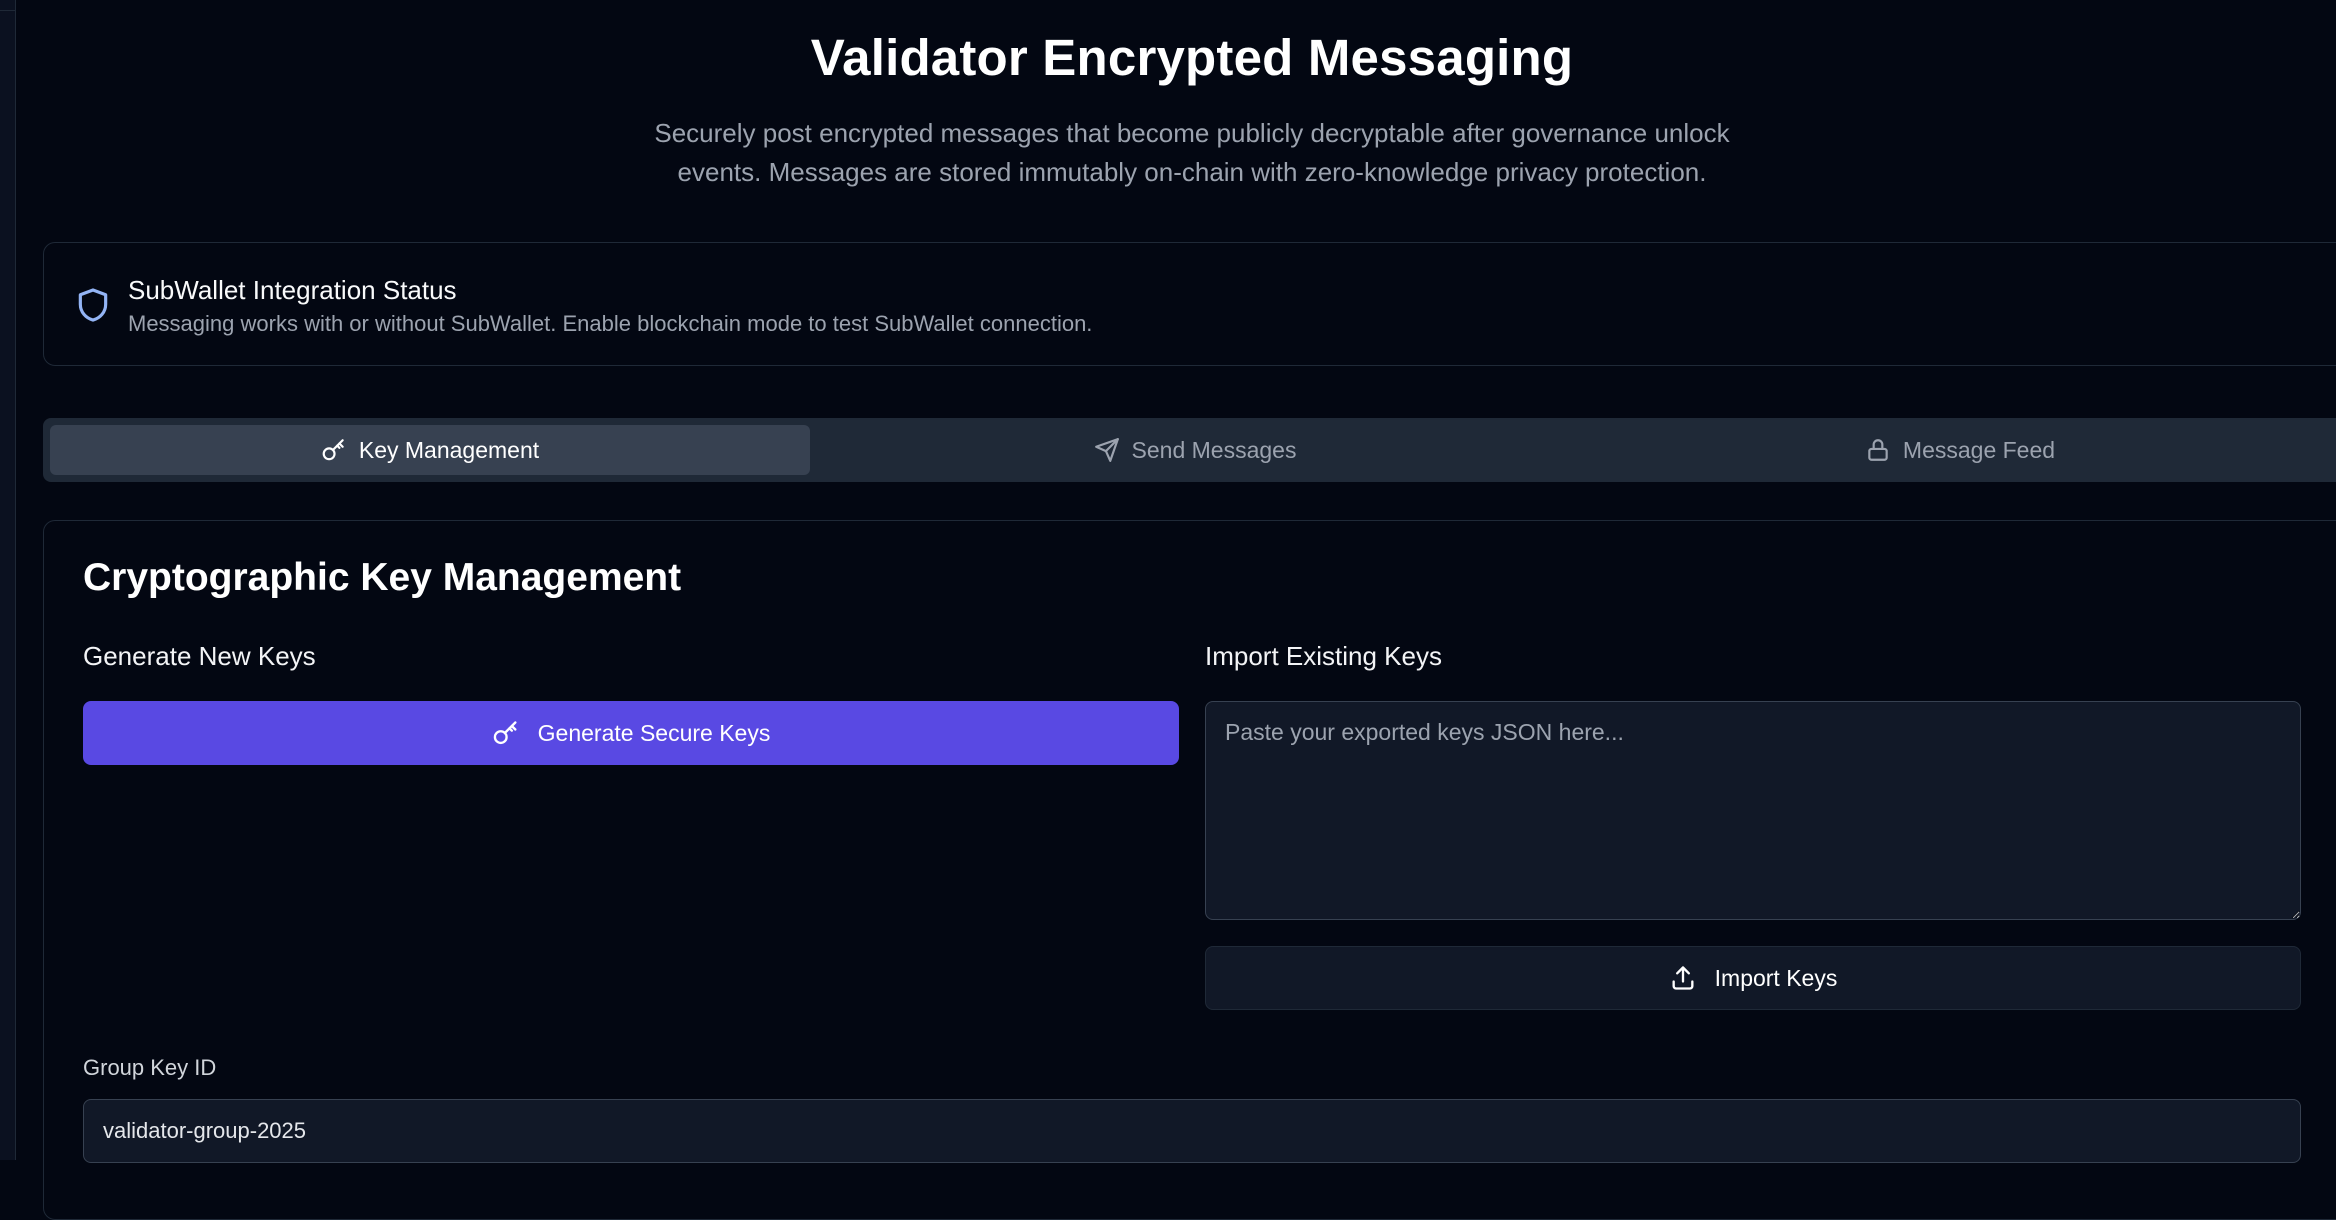 This screenshot has height=1220, width=2336. I want to click on group-key-id-input, so click(1192, 1131).